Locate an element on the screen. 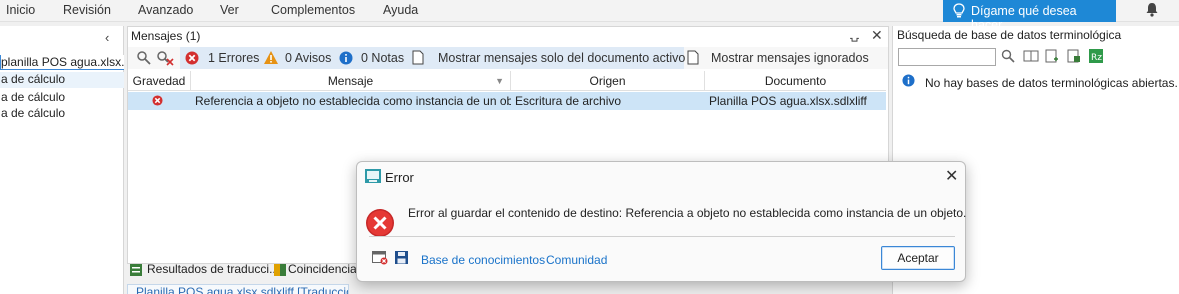 Image resolution: width=1179 pixels, height=294 pixels. document-ignored-icon is located at coordinates (693, 57).